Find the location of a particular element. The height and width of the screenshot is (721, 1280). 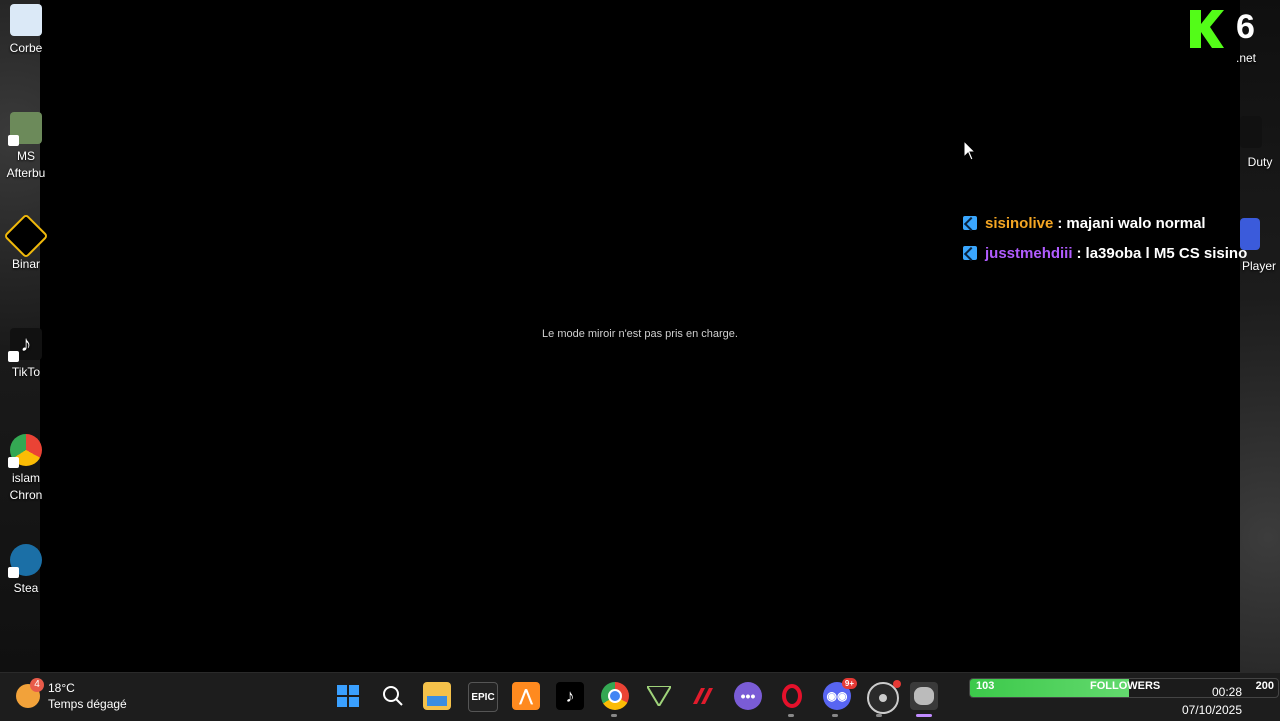

msi-afterburner-icon is located at coordinates (25, 129).